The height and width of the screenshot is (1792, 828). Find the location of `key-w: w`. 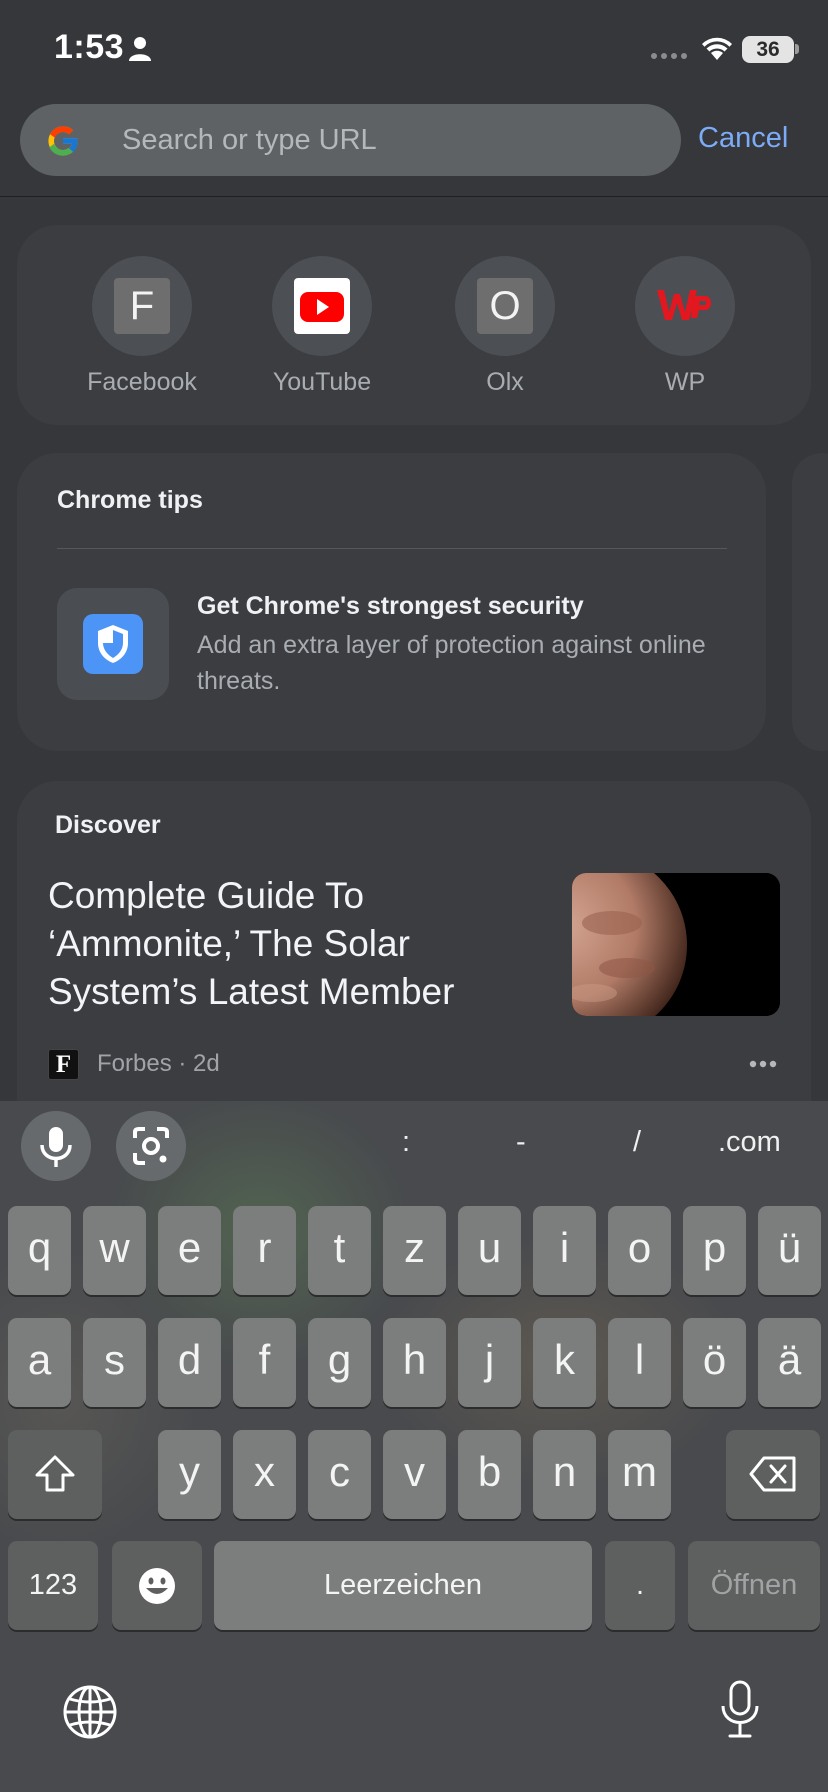

key-w: w is located at coordinates (114, 1250).